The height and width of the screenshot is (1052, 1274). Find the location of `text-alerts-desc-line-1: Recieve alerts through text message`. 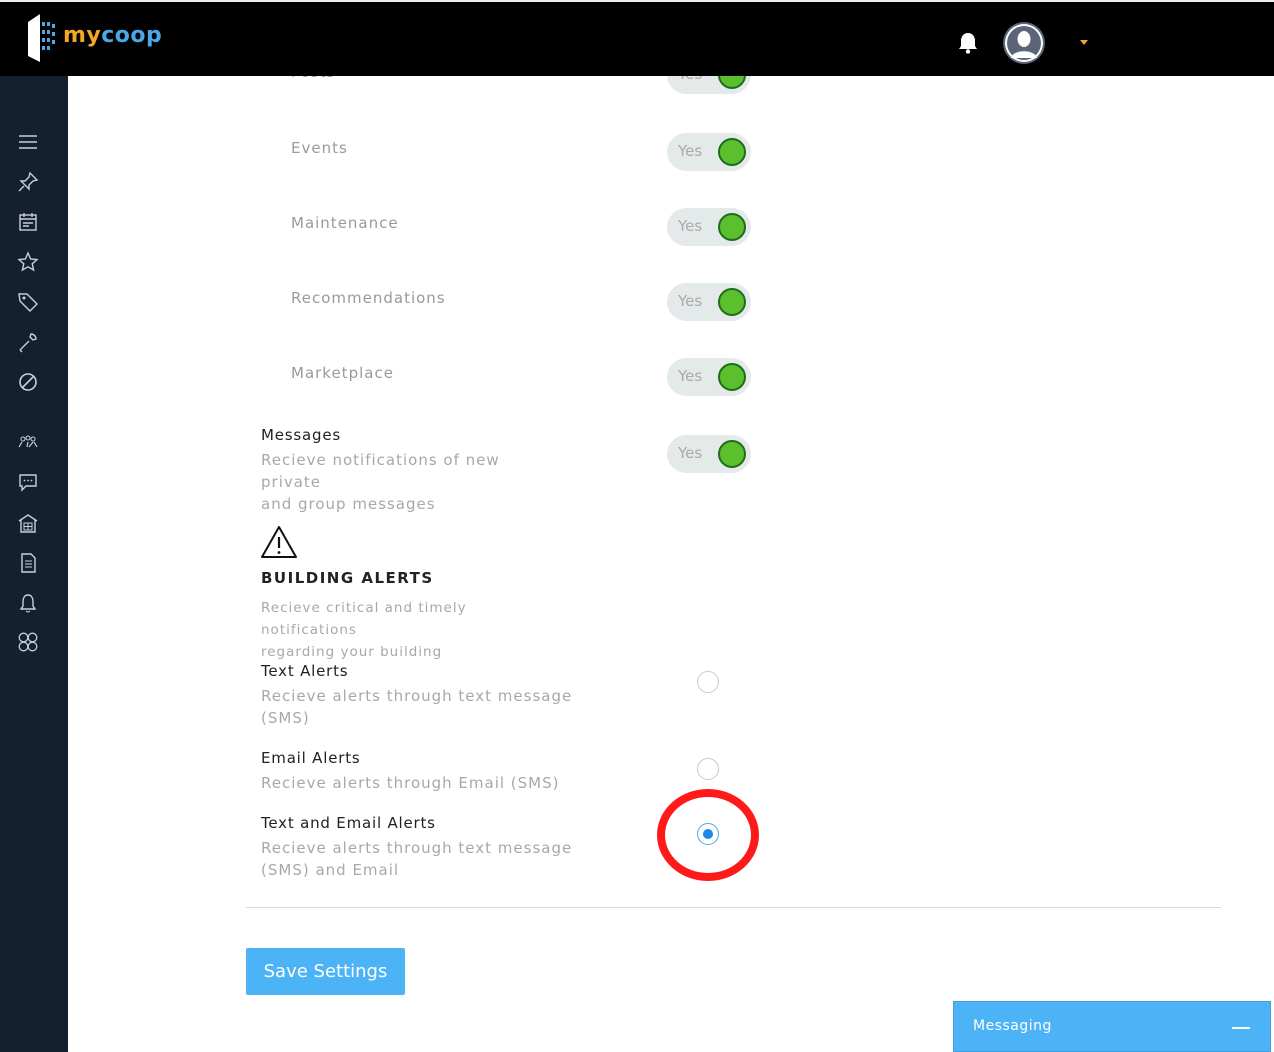

text-alerts-desc-line-1: Recieve alerts through text message is located at coordinates (417, 696).